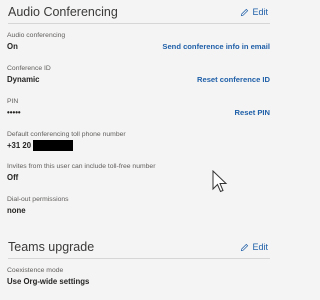 The width and height of the screenshot is (320, 300). I want to click on reset-pin-link: Reset PIN, so click(252, 112).